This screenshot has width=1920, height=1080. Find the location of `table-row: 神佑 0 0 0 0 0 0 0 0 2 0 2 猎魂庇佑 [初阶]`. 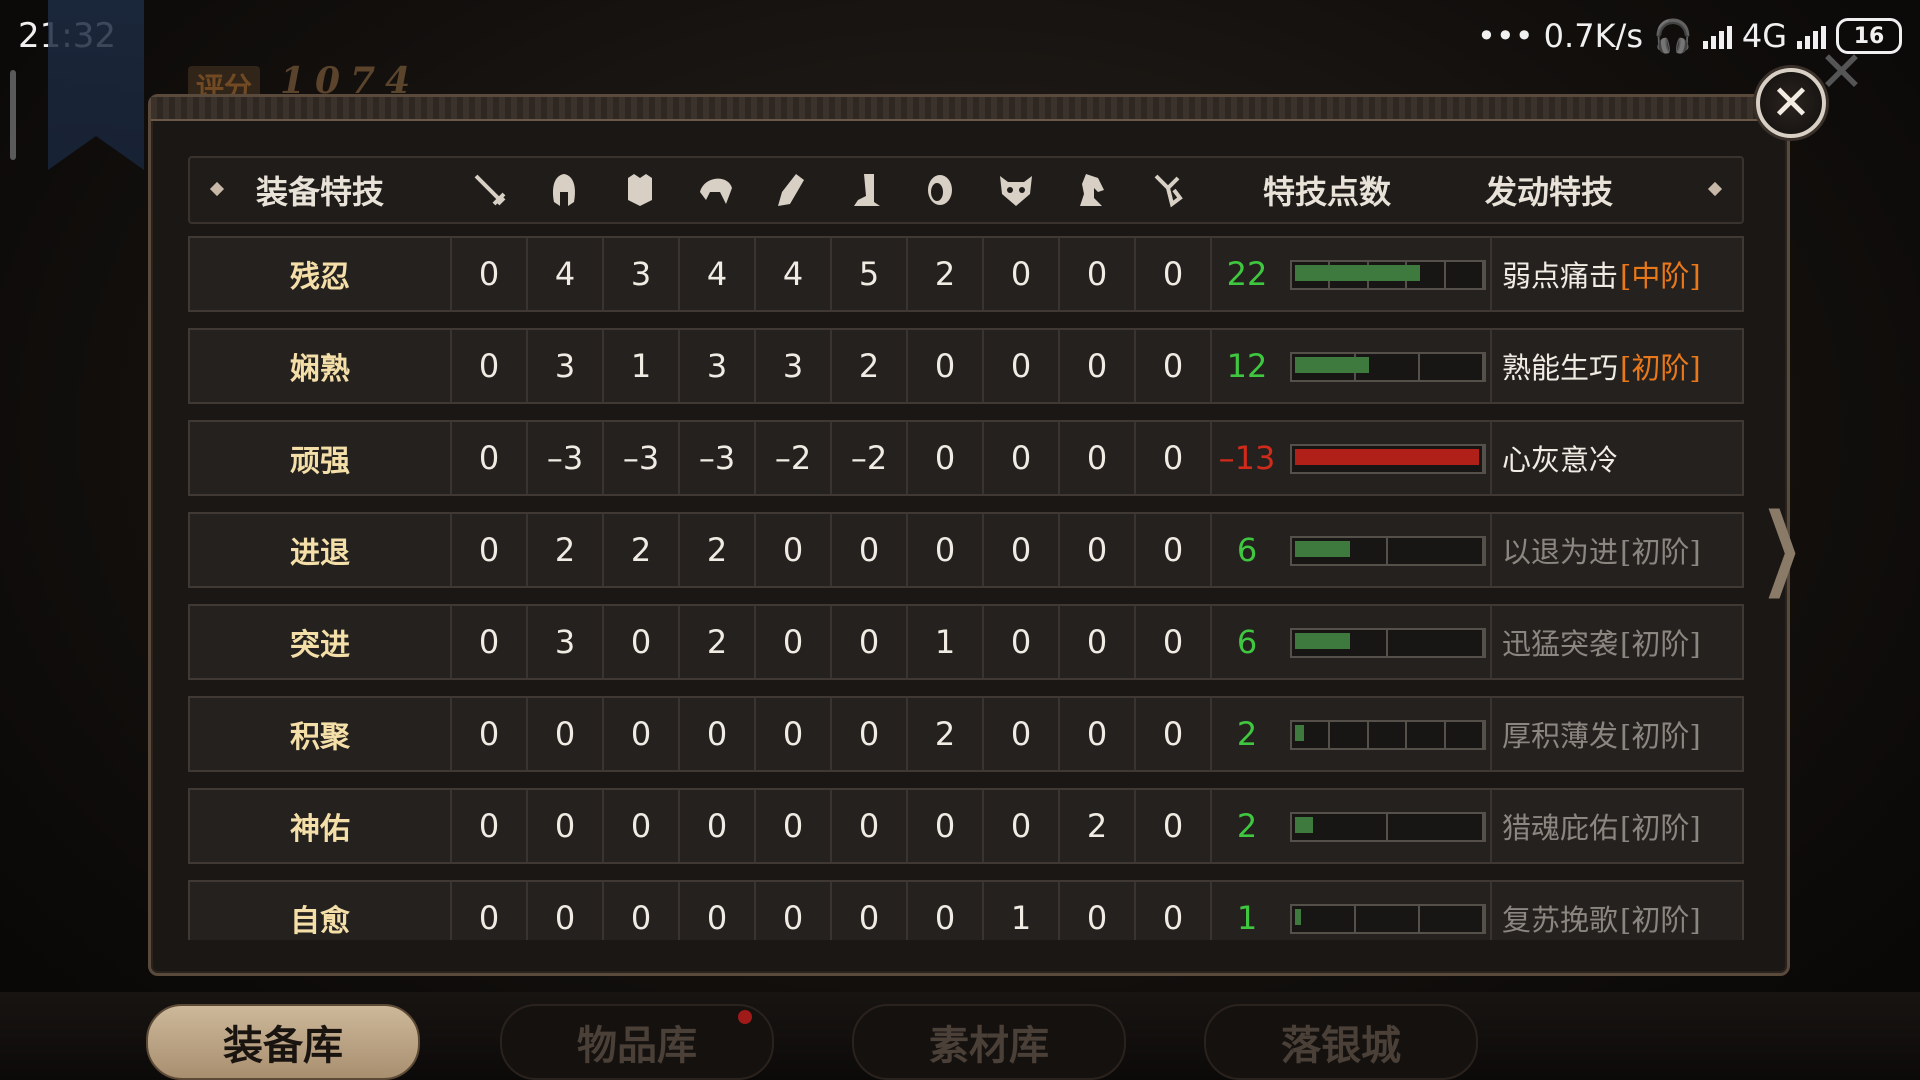

table-row: 神佑 0 0 0 0 0 0 0 0 2 0 2 猎魂庇佑 [初阶] is located at coordinates (966, 826).